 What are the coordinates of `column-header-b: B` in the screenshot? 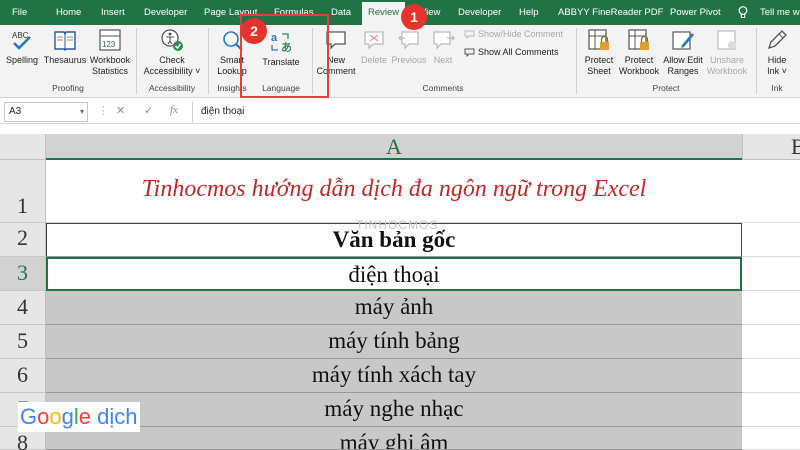 It's located at (771, 147).